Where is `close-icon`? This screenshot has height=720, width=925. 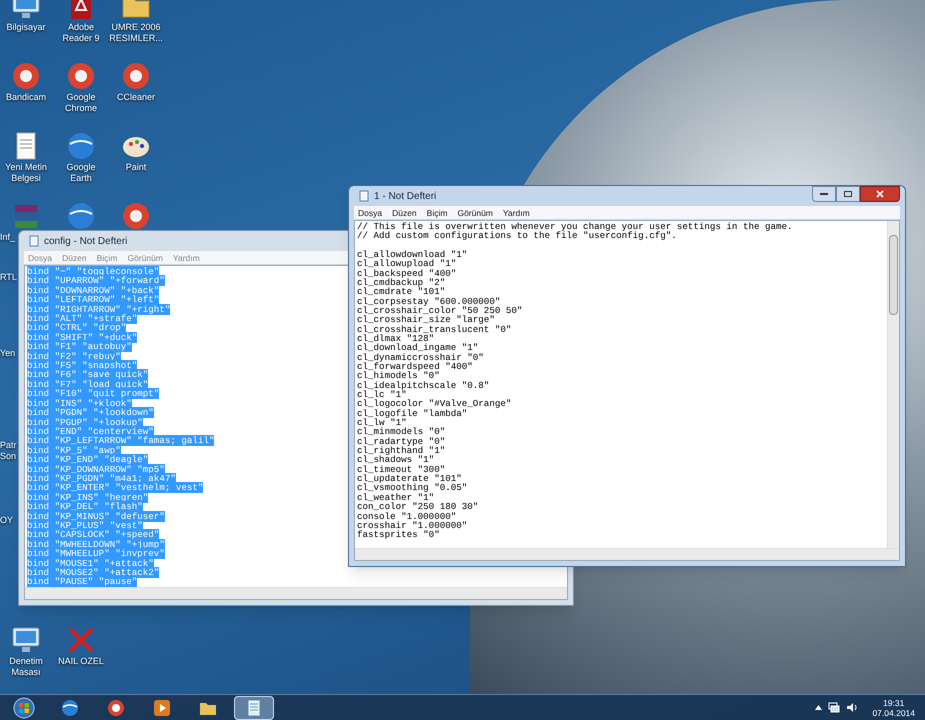
close-icon is located at coordinates (880, 194).